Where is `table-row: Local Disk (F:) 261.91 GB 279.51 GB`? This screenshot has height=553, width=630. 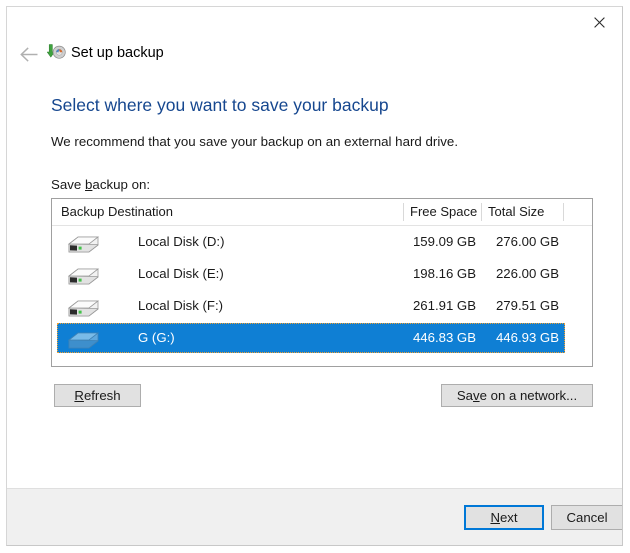
table-row: Local Disk (F:) 261.91 GB 279.51 GB is located at coordinates (322, 306).